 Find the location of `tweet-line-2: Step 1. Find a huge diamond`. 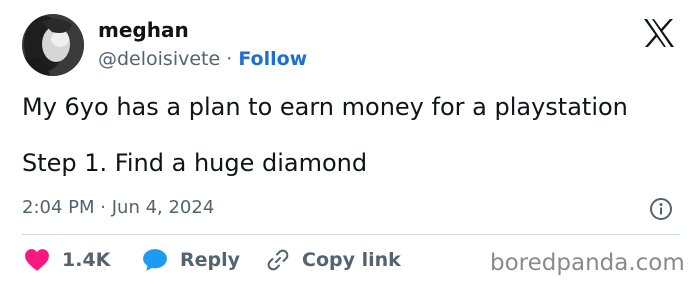

tweet-line-2: Step 1. Find a huge diamond is located at coordinates (195, 163).